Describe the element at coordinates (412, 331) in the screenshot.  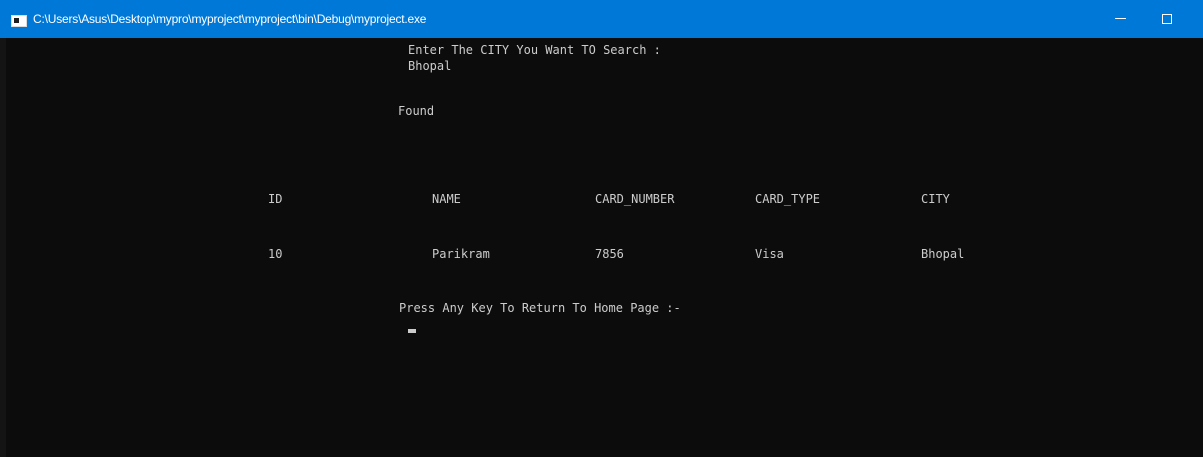
I see `text-cursor` at that location.